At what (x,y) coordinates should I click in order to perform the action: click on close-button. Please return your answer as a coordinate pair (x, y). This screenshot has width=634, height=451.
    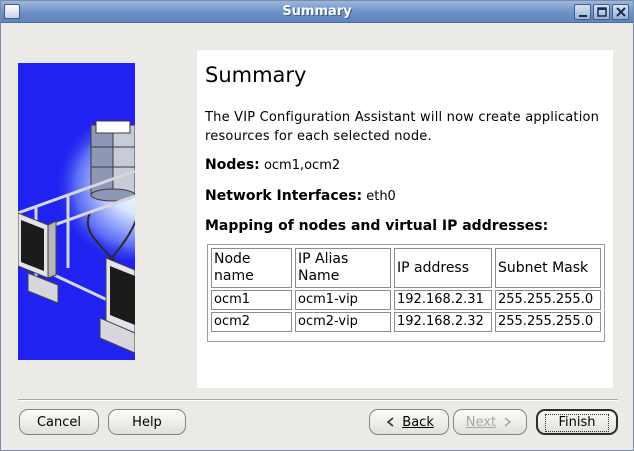
    Looking at the image, I should click on (620, 12).